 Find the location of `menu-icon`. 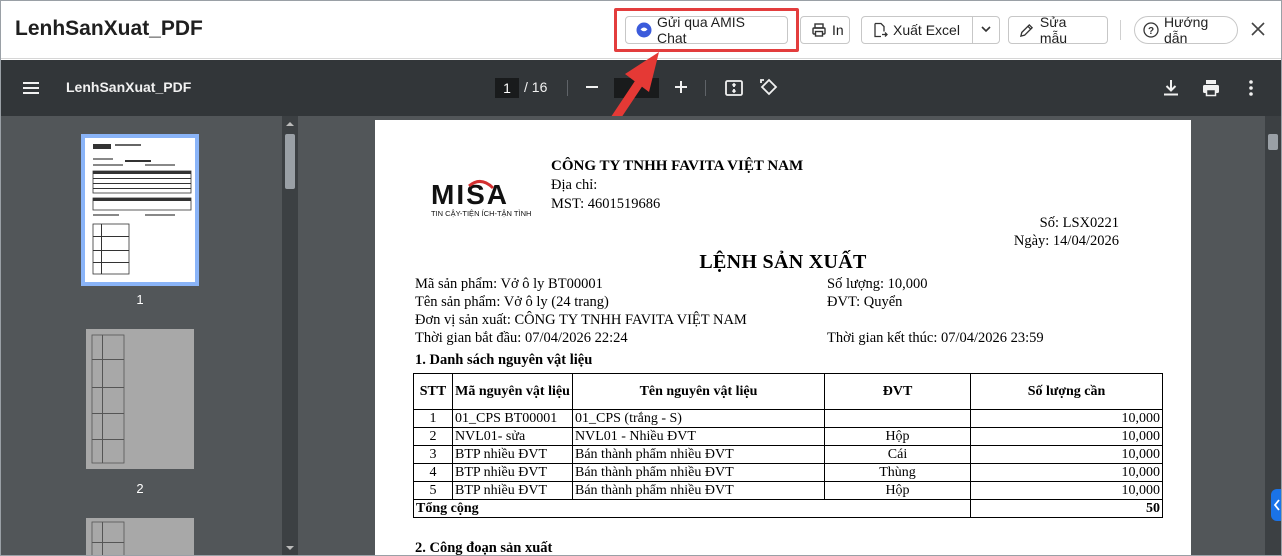

menu-icon is located at coordinates (31, 88).